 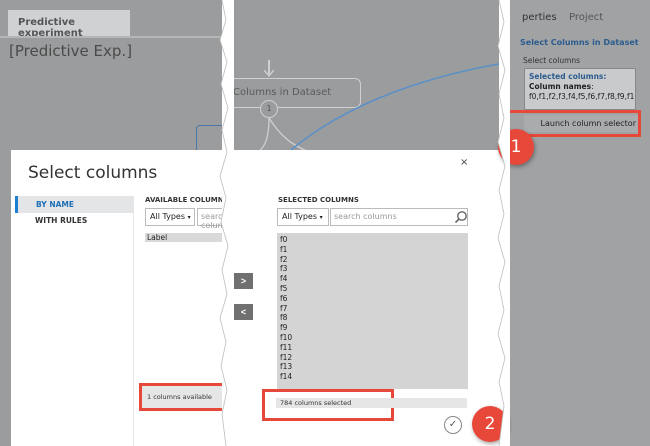 I want to click on list-item: f5, so click(x=372, y=289).